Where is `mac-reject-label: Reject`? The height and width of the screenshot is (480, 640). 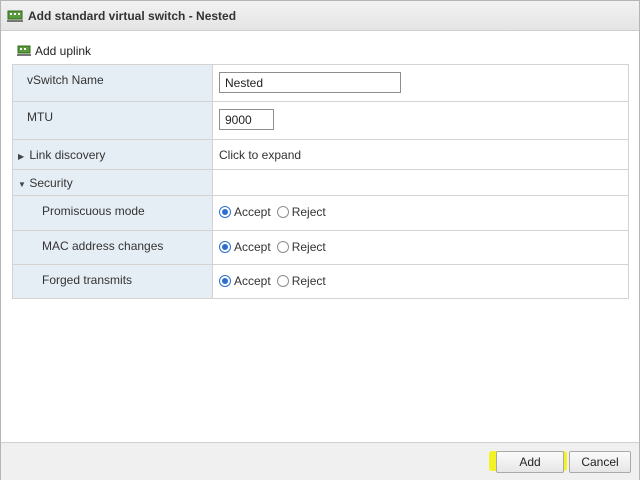
mac-reject-label: Reject is located at coordinates (309, 247).